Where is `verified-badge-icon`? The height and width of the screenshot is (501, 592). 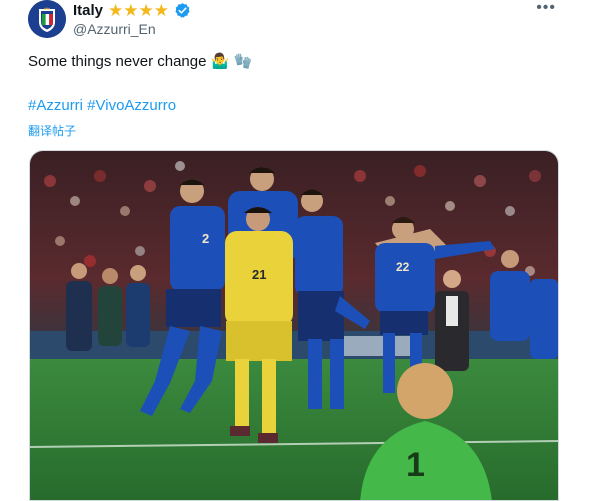
verified-badge-icon is located at coordinates (182, 10).